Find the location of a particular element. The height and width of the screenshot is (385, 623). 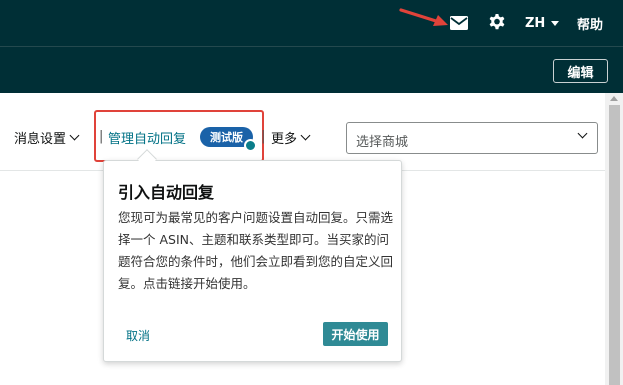

message-settings-label: 消息设置 is located at coordinates (40, 139).